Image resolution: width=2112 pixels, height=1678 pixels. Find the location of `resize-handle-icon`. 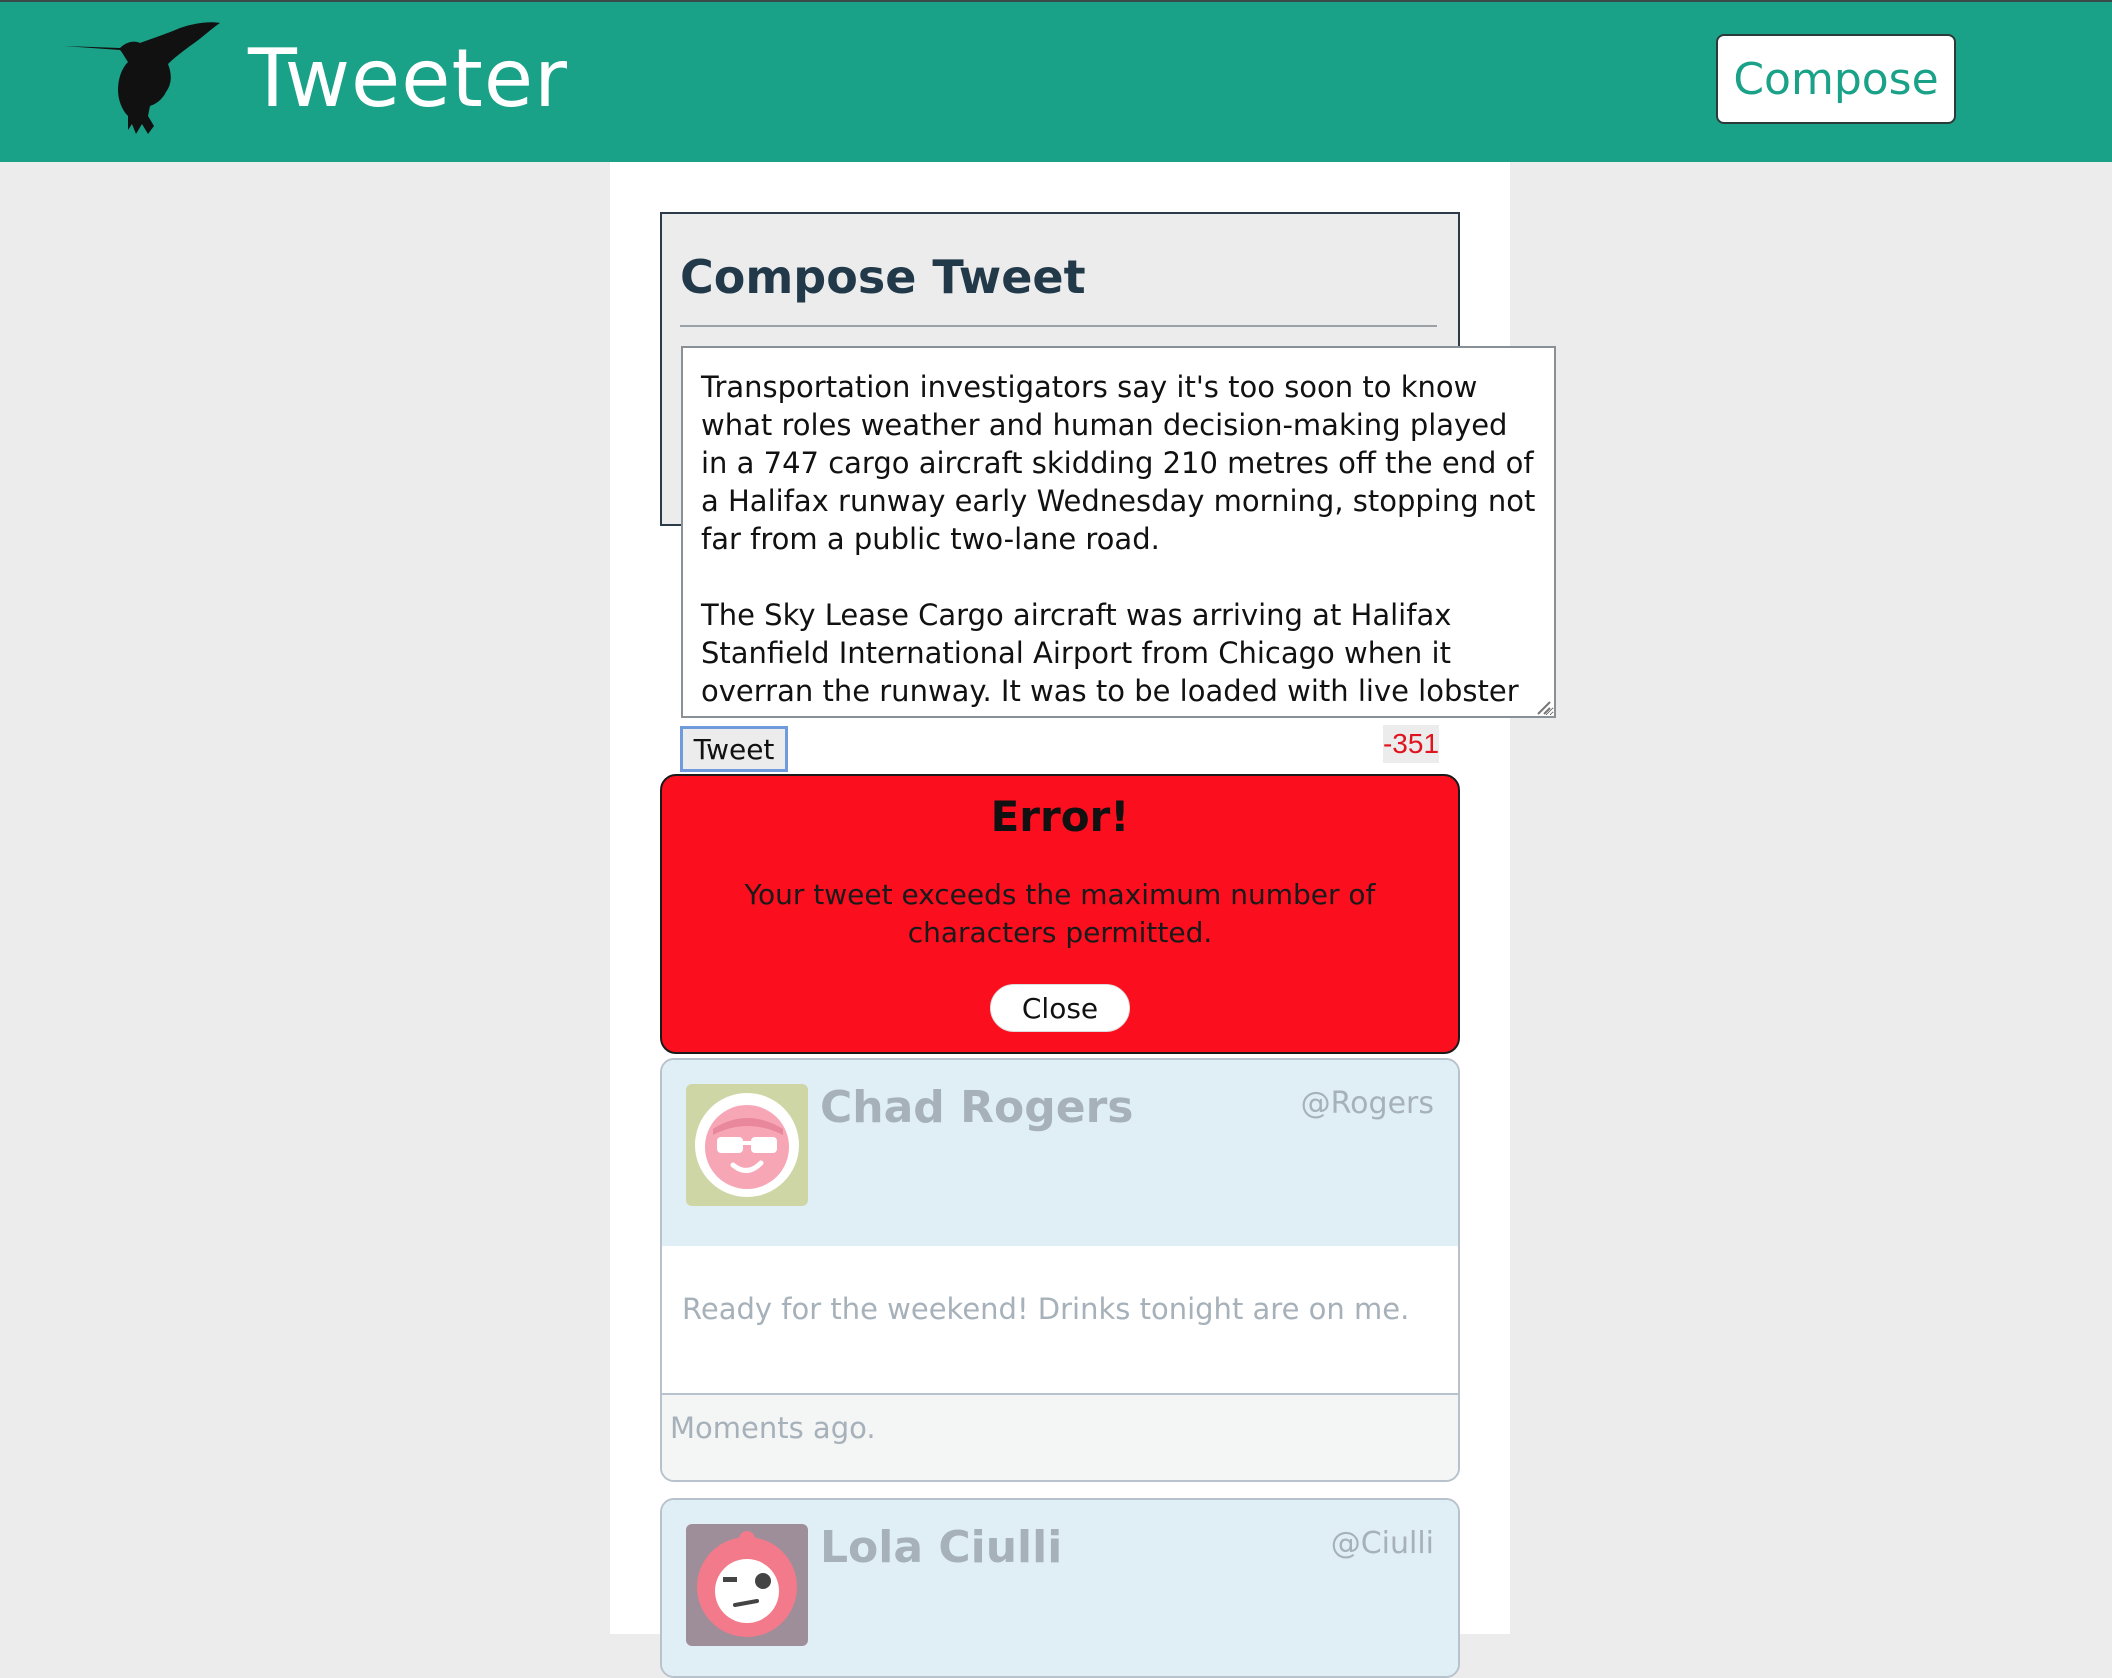

resize-handle-icon is located at coordinates (1543, 707).